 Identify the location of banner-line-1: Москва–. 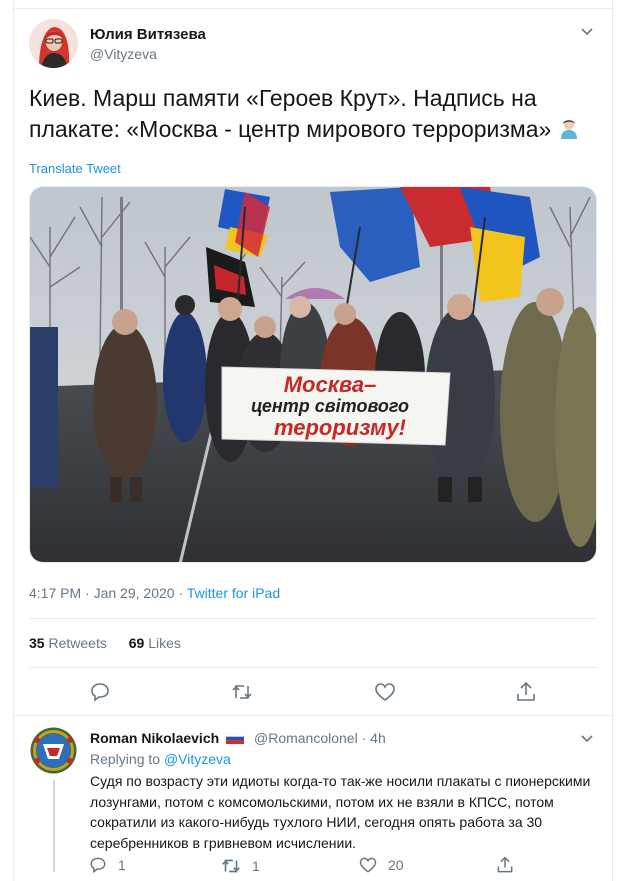
(330, 384).